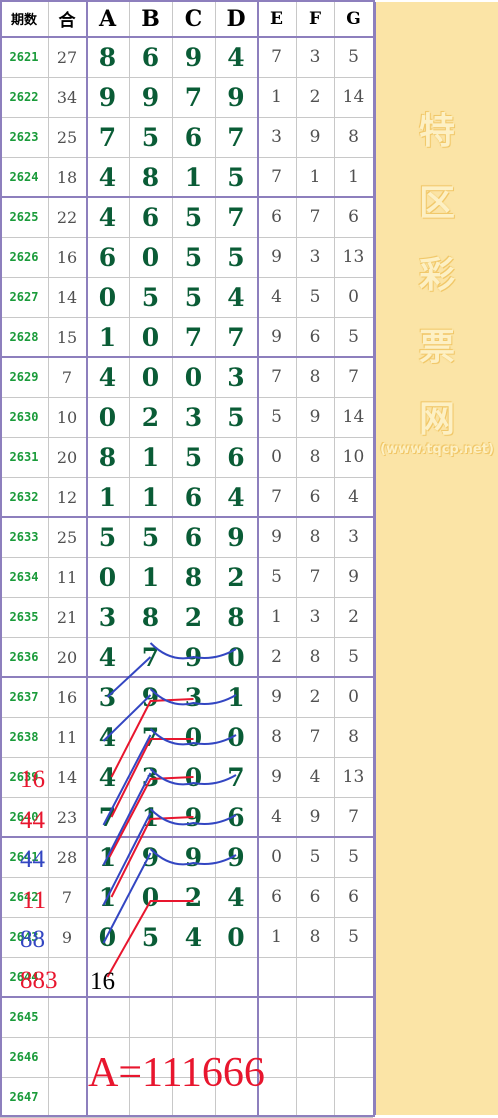  I want to click on left-label: 44, so click(32, 820).